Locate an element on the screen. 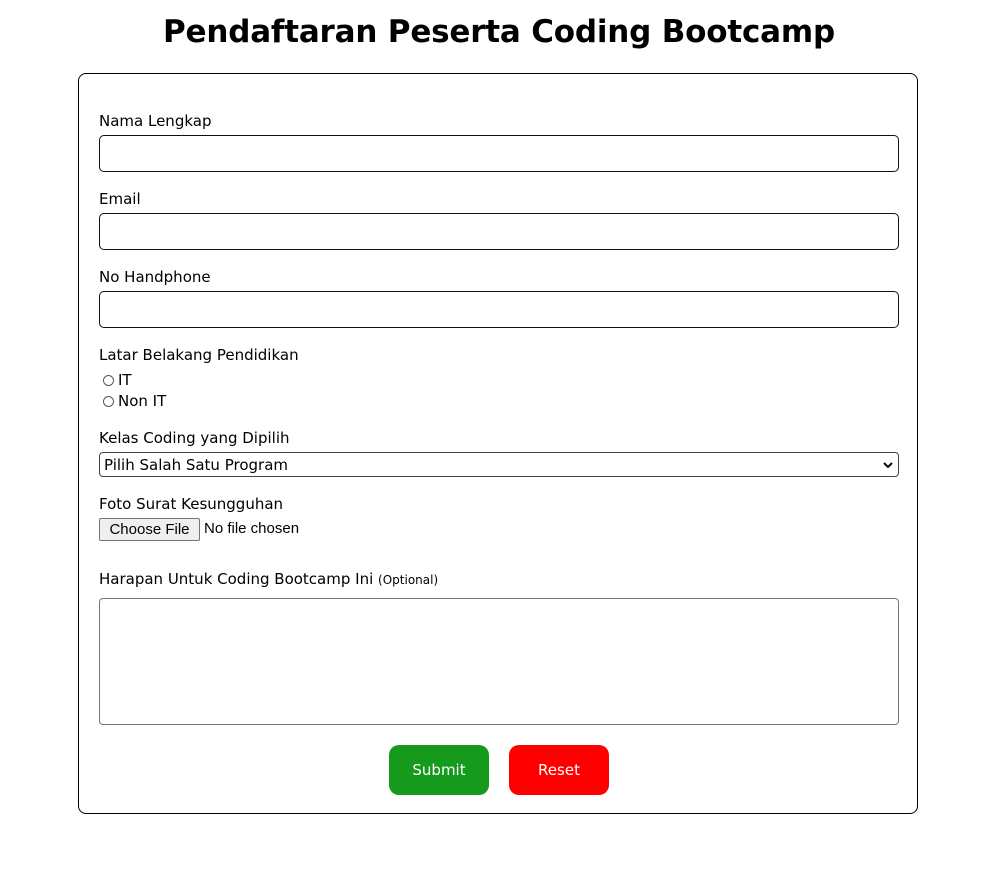 The image size is (987, 869). education-option-non-it-label: Non IT is located at coordinates (142, 401).